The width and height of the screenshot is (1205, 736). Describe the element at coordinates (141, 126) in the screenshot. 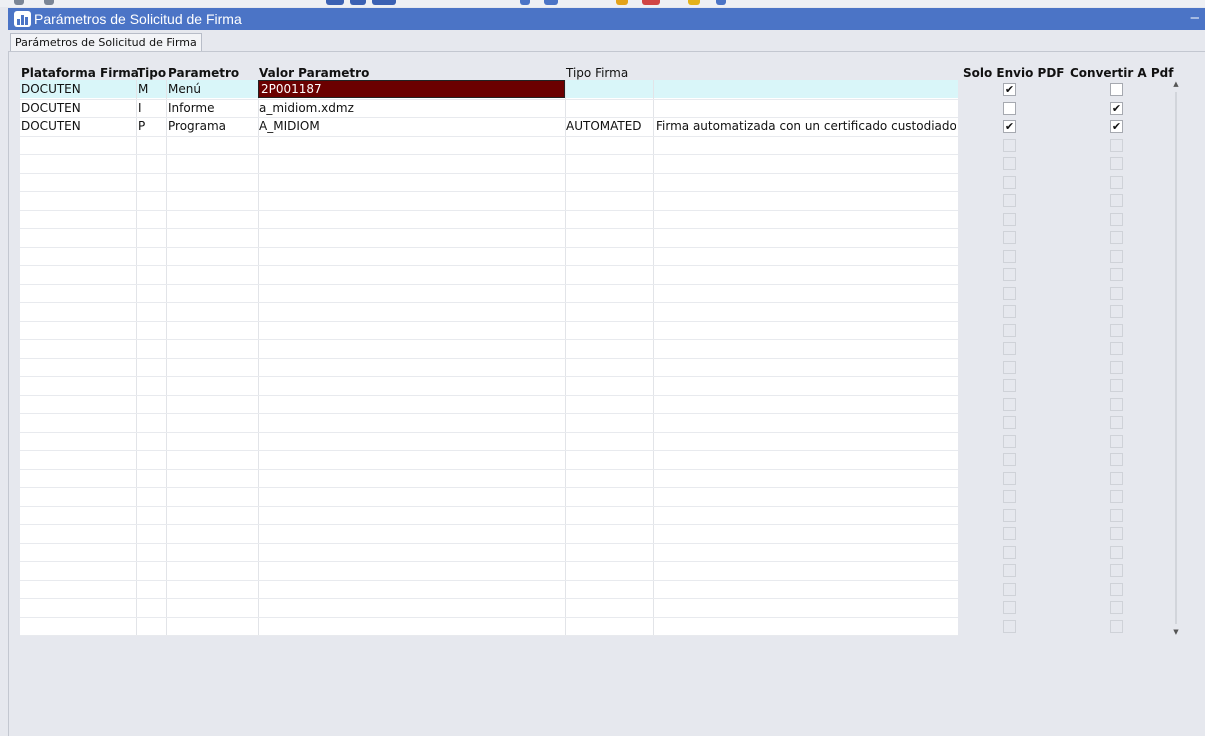

I see `cell-tipo: P` at that location.